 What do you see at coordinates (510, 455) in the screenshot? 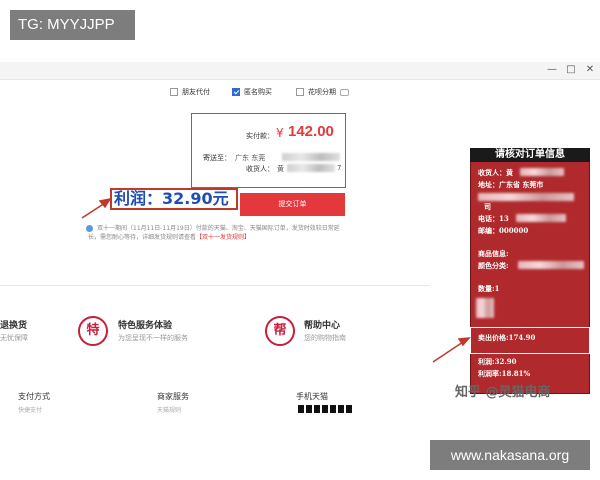
I see `watermark: www.nakasana.org` at bounding box center [510, 455].